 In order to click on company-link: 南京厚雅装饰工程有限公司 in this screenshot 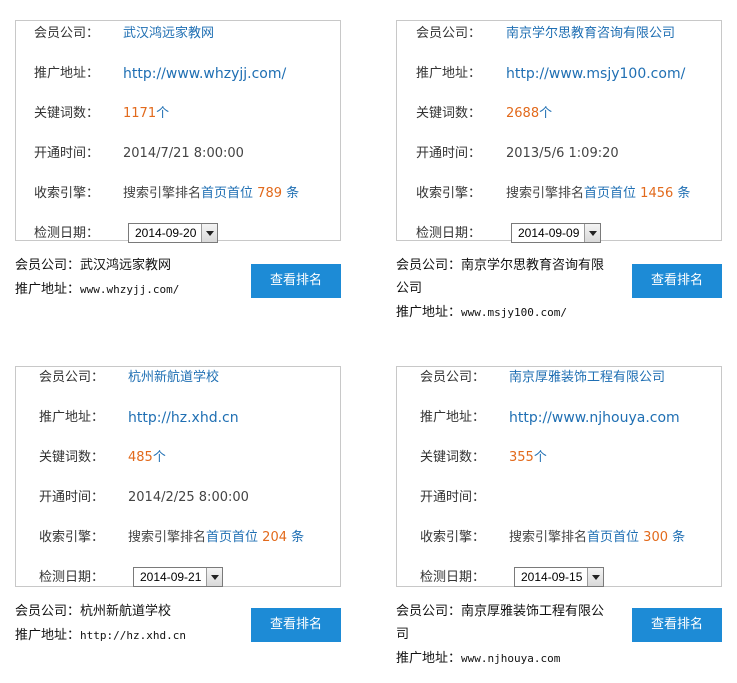, I will do `click(587, 378)`.